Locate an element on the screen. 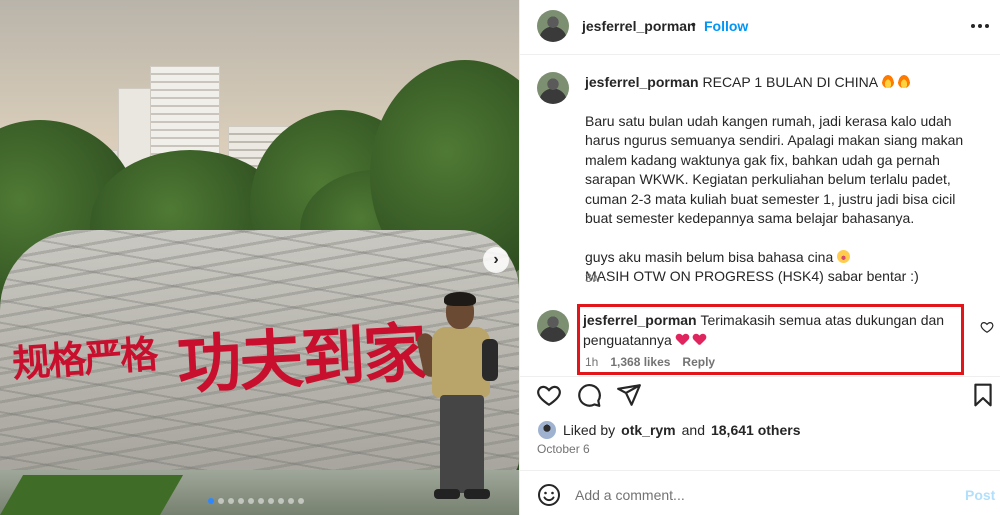 This screenshot has height=515, width=1000. photo-person is located at coordinates (461, 398).